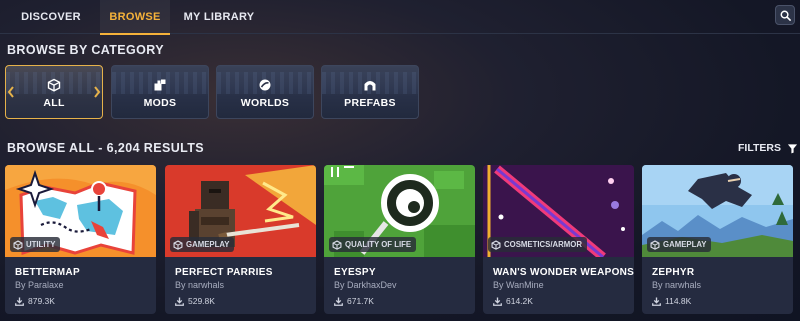 The width and height of the screenshot is (800, 321). Describe the element at coordinates (370, 92) in the screenshot. I see `category-prefabs: PREFABS` at that location.